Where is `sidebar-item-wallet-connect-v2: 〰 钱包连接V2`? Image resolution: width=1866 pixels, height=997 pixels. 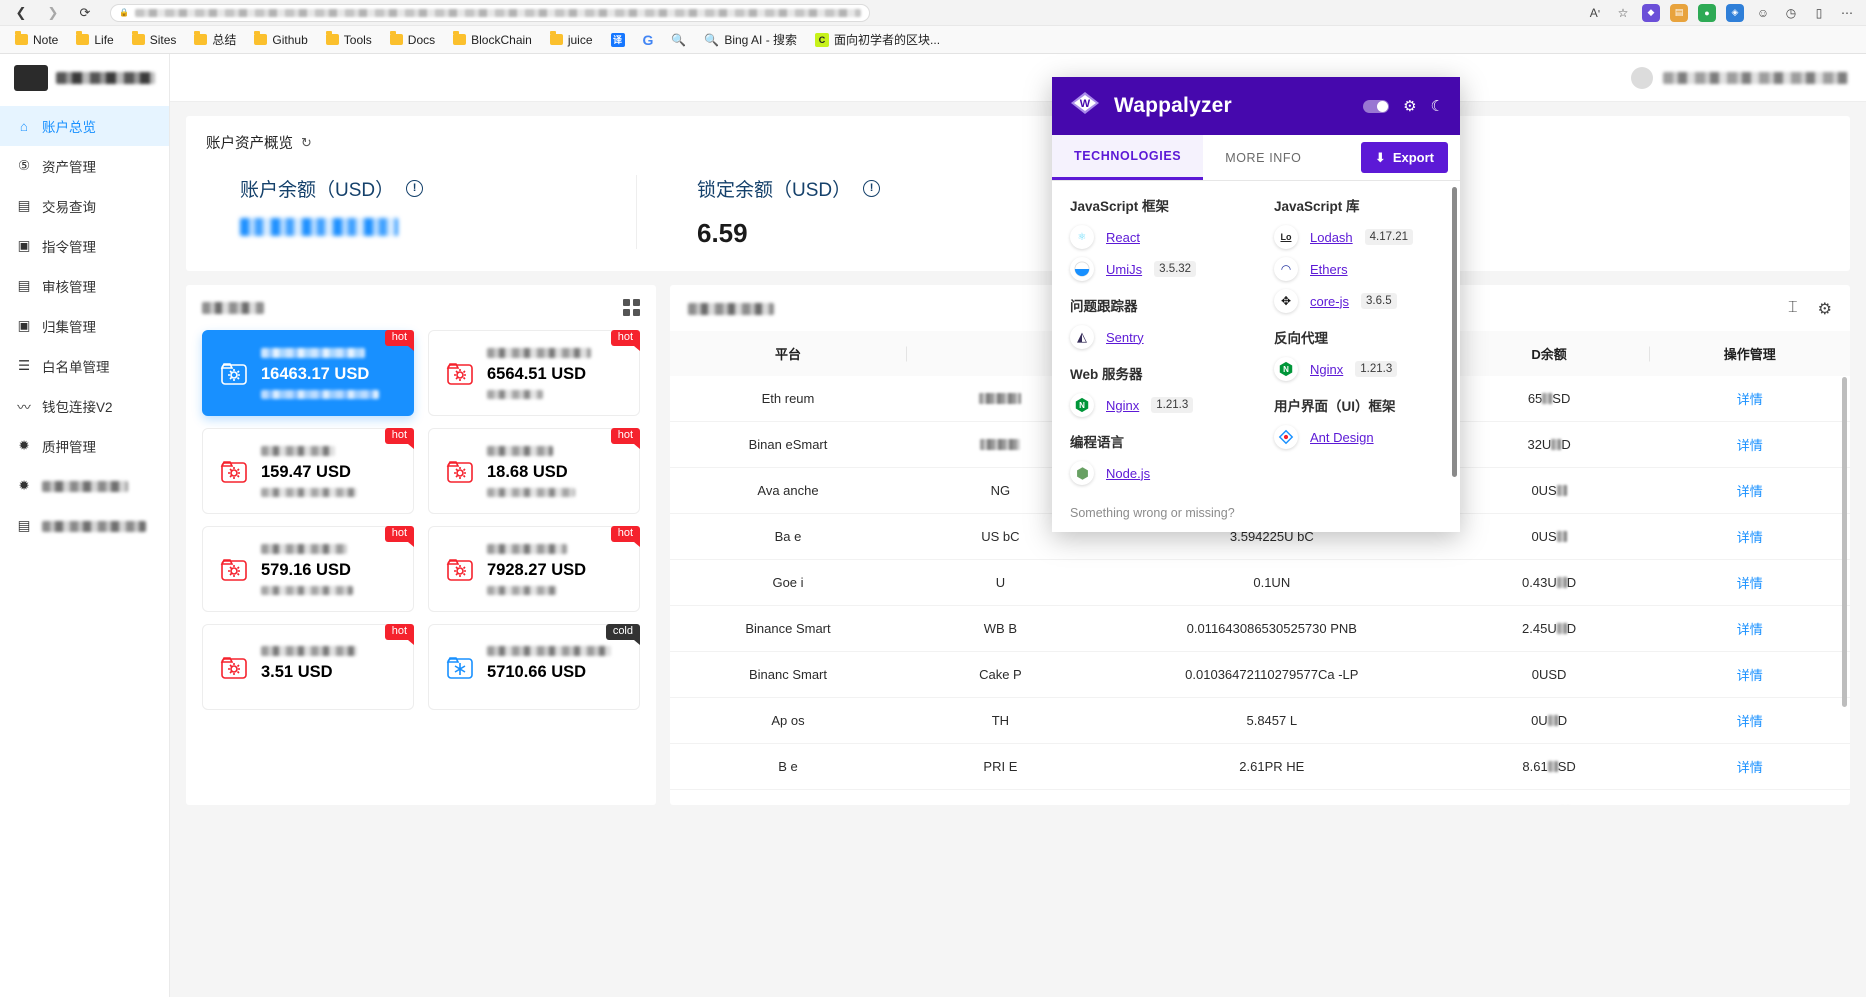
sidebar-item-wallet-connect-v2: 〰 钱包连接V2 is located at coordinates (84, 406).